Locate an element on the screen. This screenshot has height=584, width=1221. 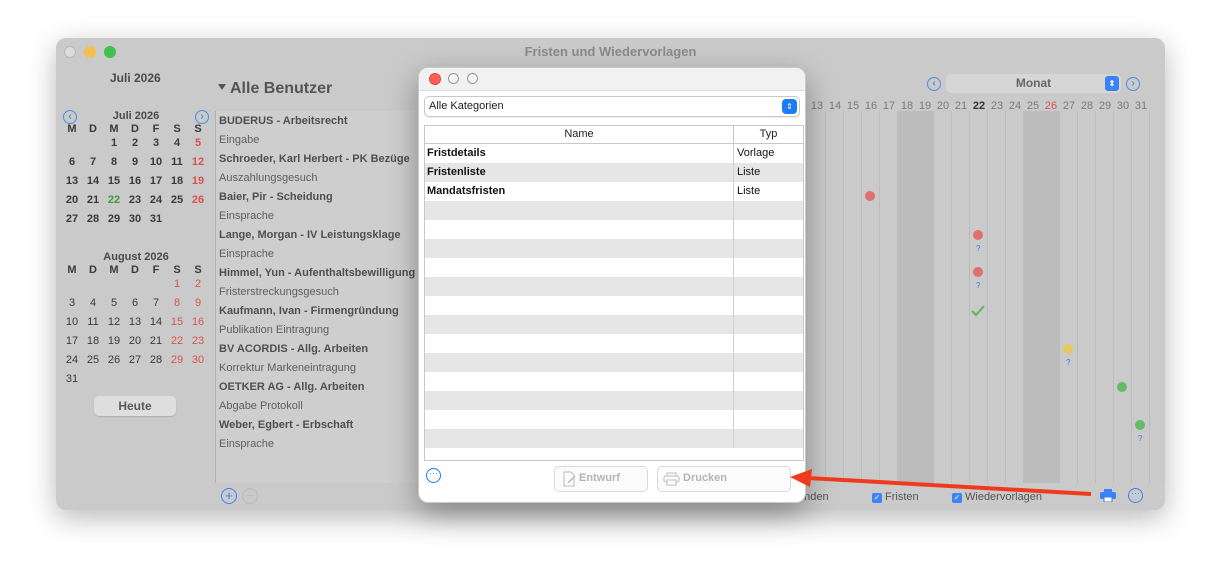
disclosure-triangle-icon is located at coordinates (222, 87).